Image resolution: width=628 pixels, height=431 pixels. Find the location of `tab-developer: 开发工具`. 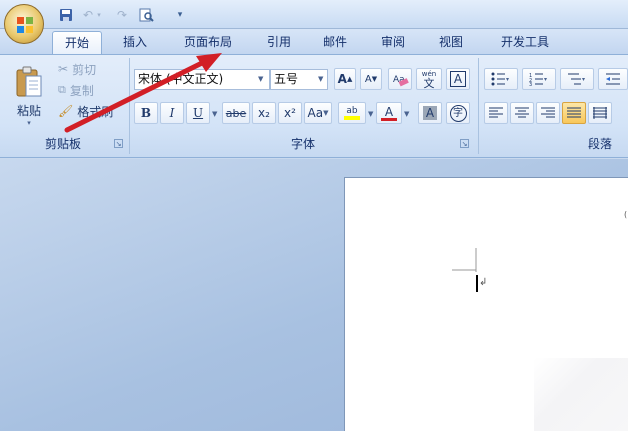

tab-developer: 开发工具 is located at coordinates (525, 42).